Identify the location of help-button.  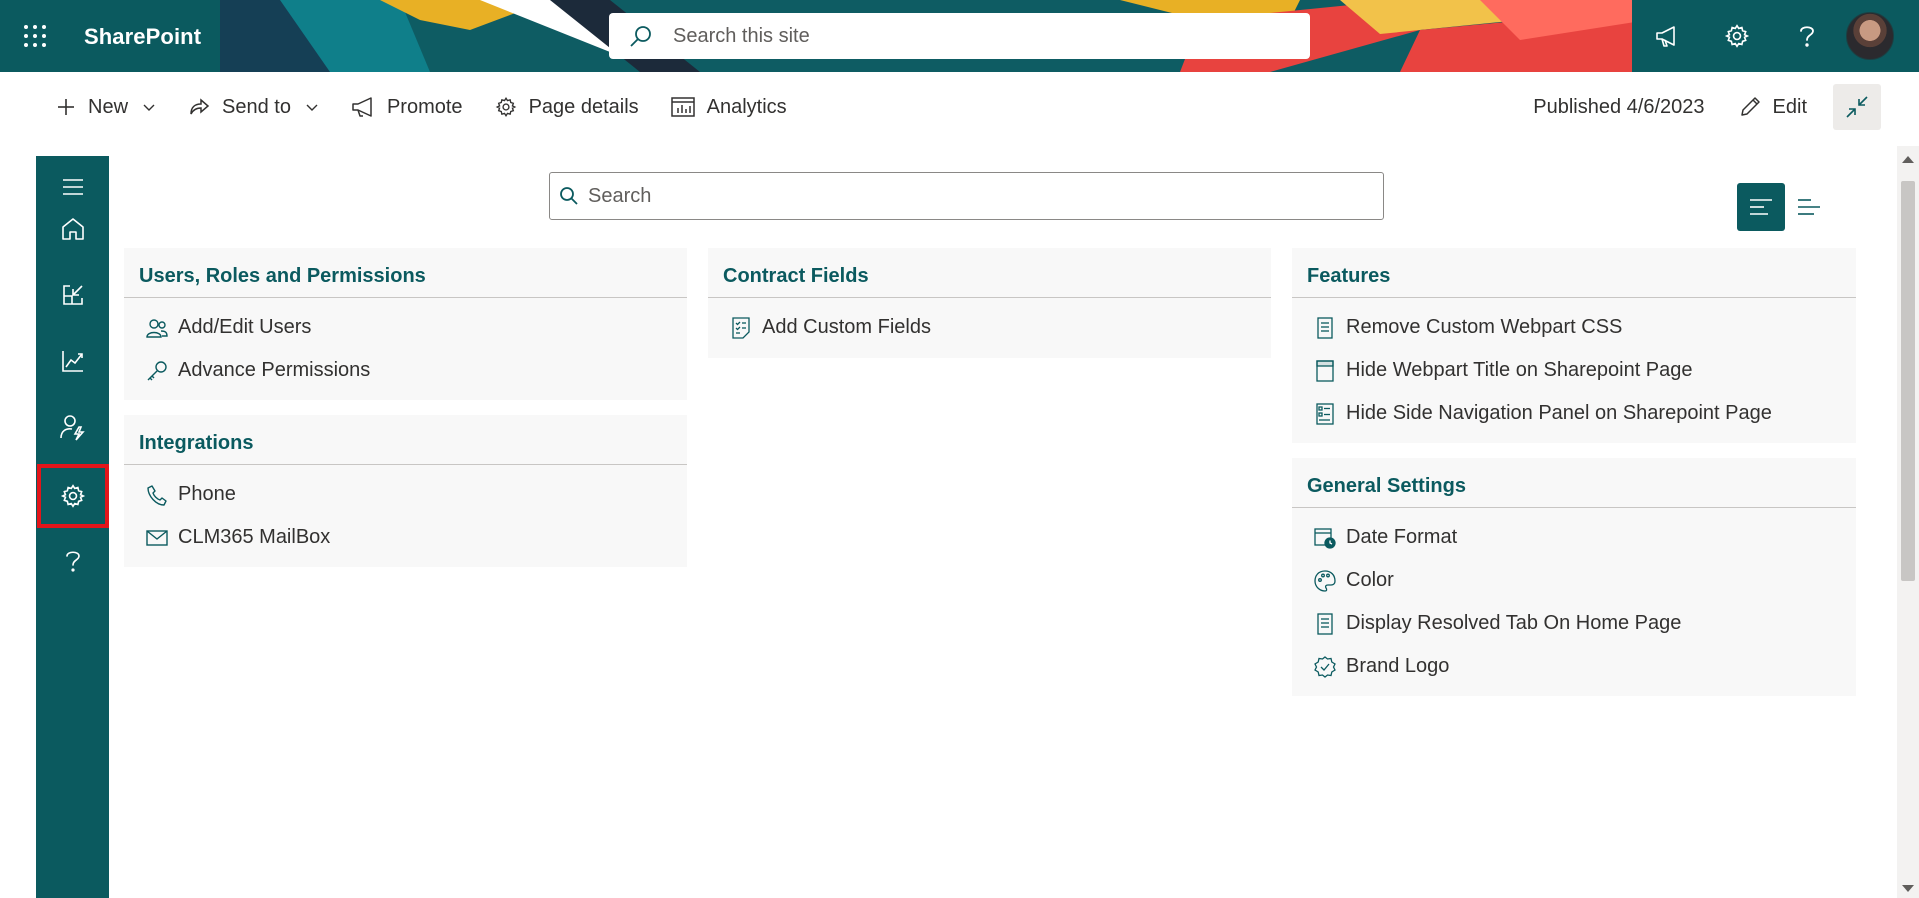
(1807, 36).